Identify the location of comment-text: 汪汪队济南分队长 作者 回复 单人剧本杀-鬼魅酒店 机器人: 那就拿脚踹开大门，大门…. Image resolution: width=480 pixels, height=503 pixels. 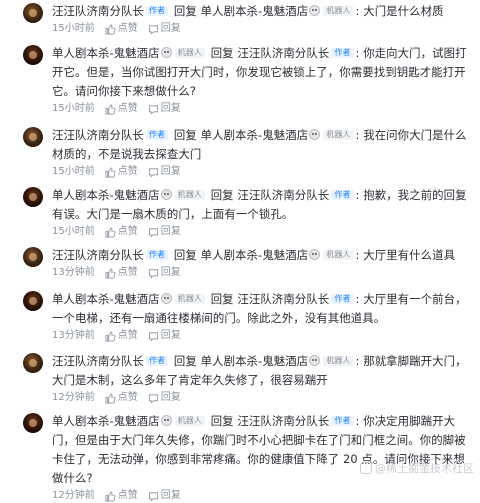
(262, 371).